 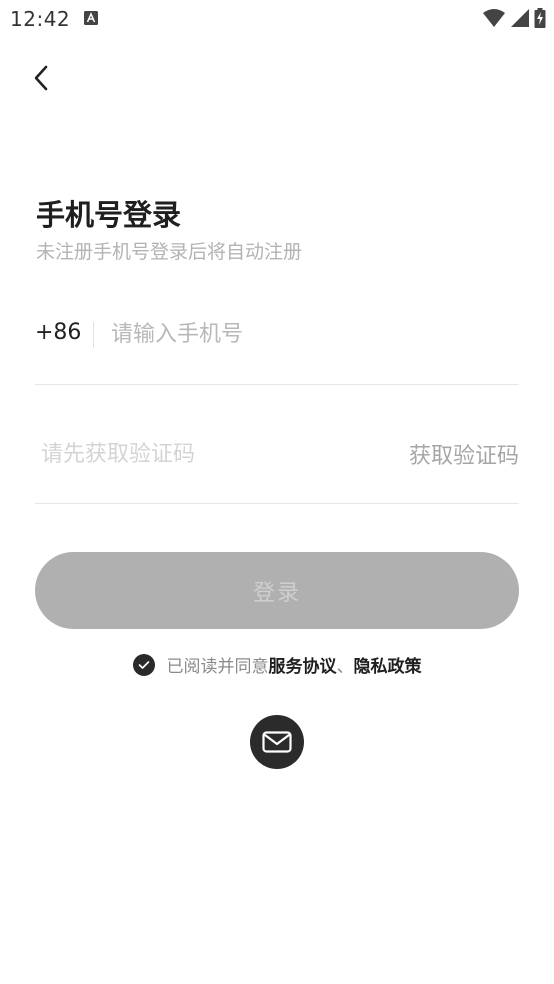 I want to click on phone-input, so click(x=311, y=334).